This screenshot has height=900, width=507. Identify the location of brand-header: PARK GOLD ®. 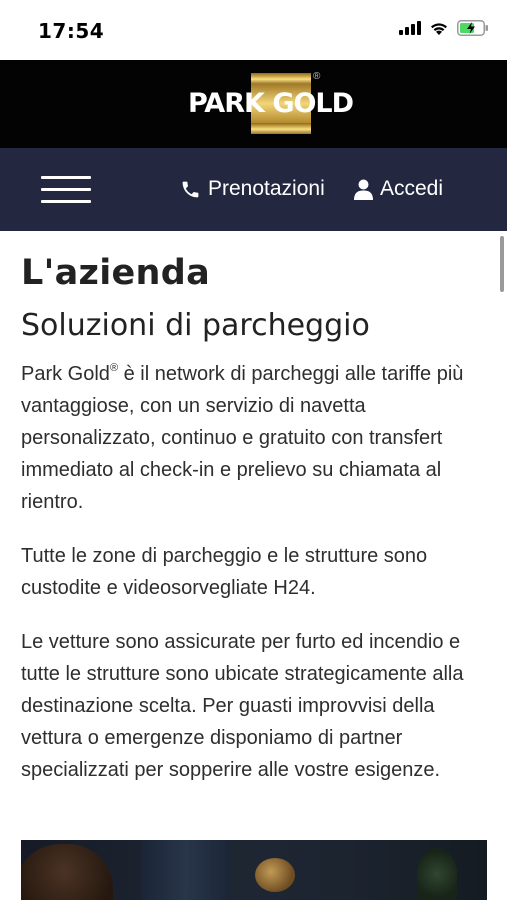
(253, 104).